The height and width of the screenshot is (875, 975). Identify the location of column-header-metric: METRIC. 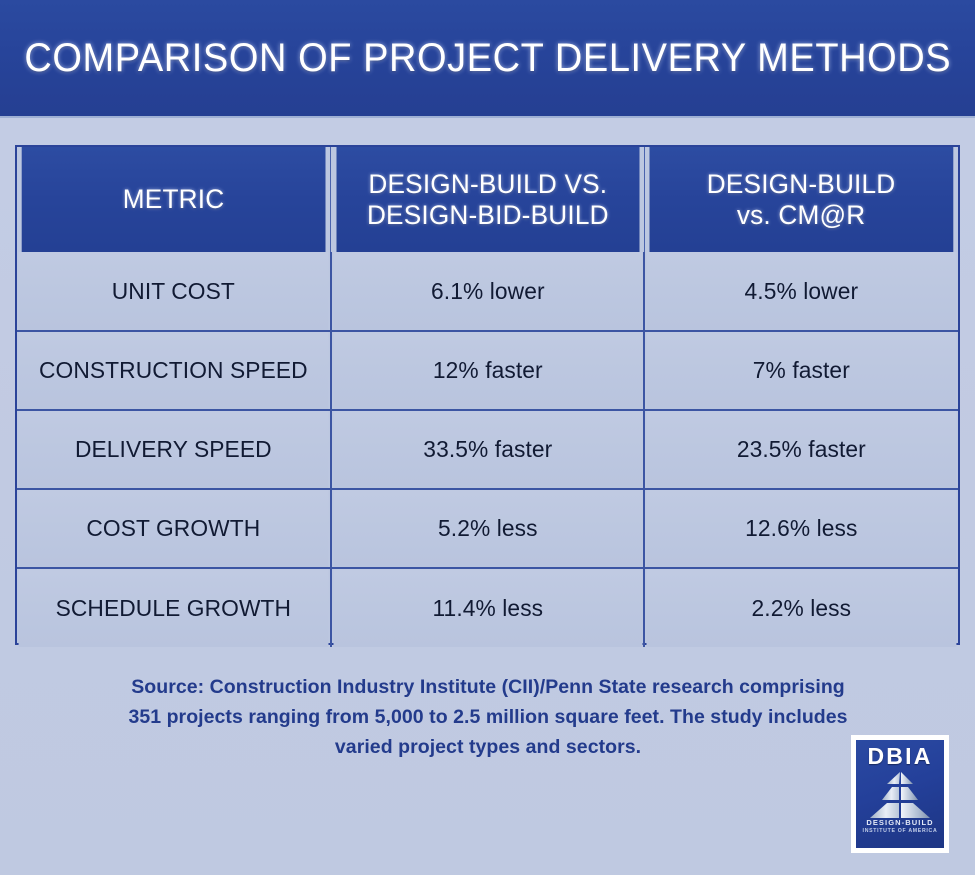
(174, 199).